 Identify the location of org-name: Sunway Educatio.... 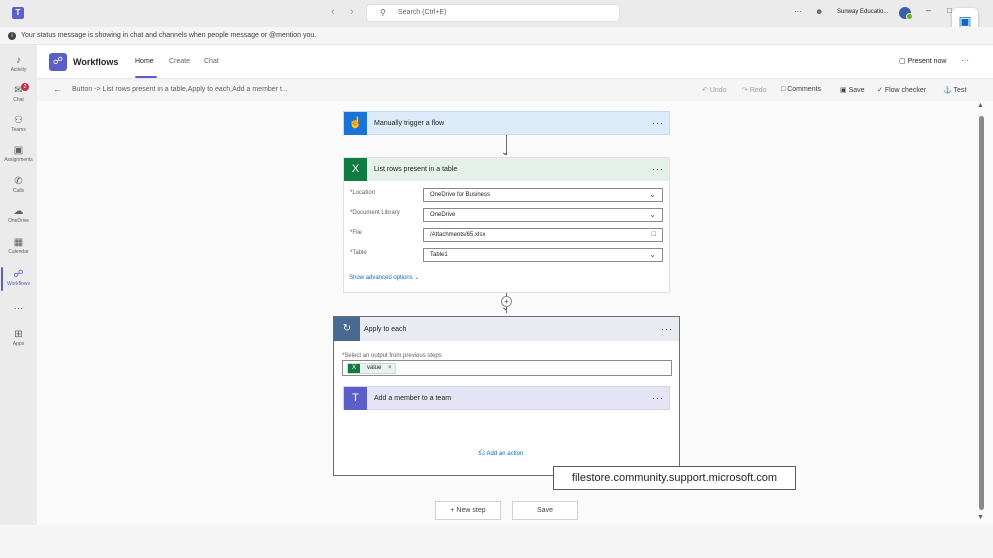
(862, 12).